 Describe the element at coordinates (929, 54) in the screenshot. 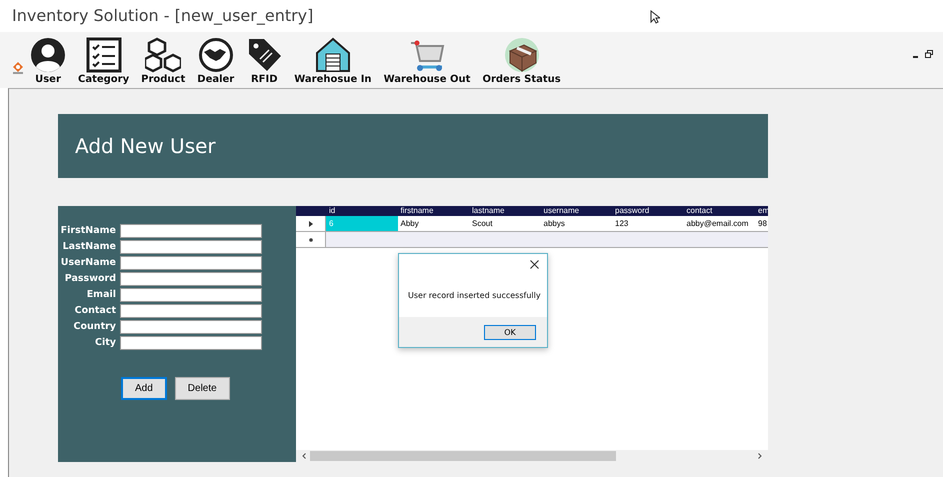

I see `restore-icon` at that location.